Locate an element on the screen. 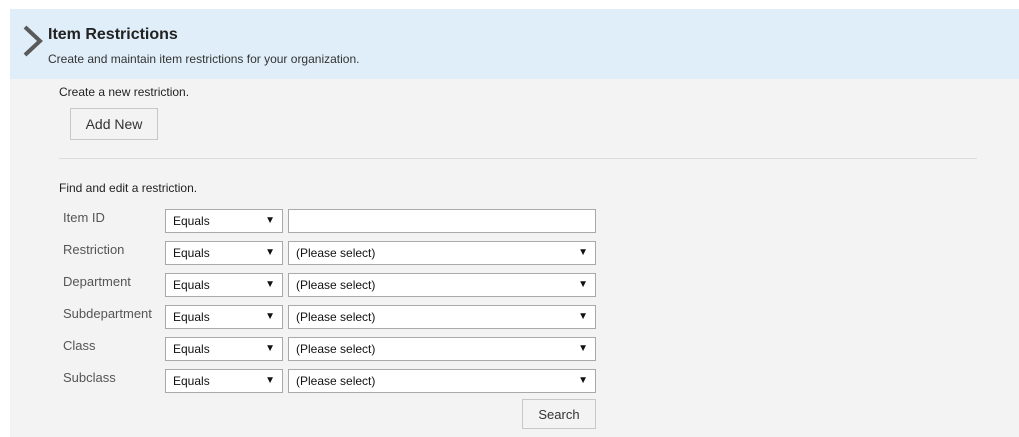  subdepartment-value: (Please select) is located at coordinates (336, 317).